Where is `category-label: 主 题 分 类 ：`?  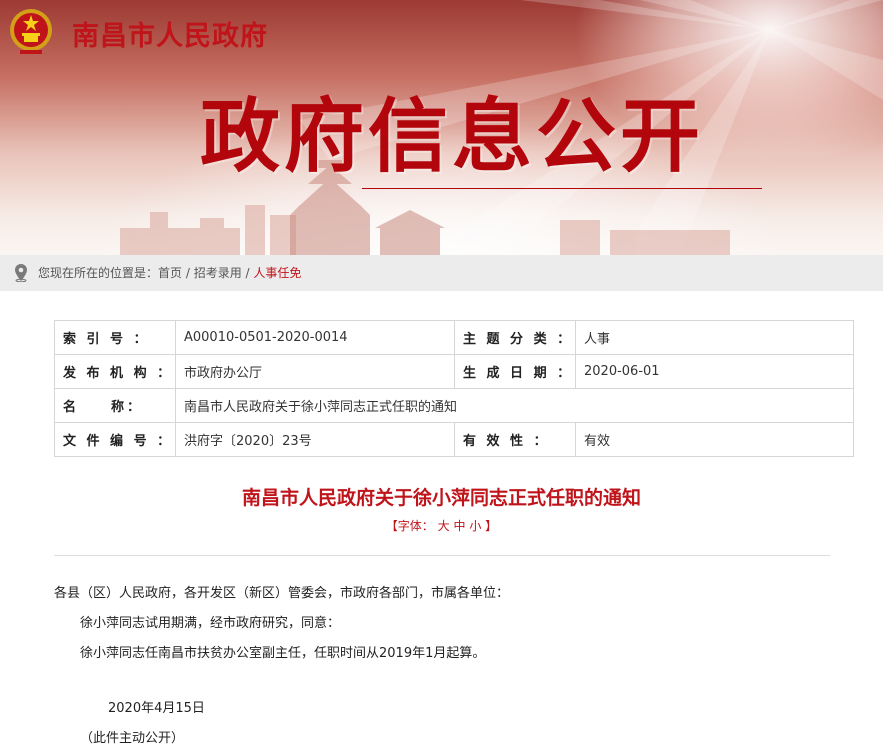
category-label: 主 题 分 类 ： is located at coordinates (515, 337).